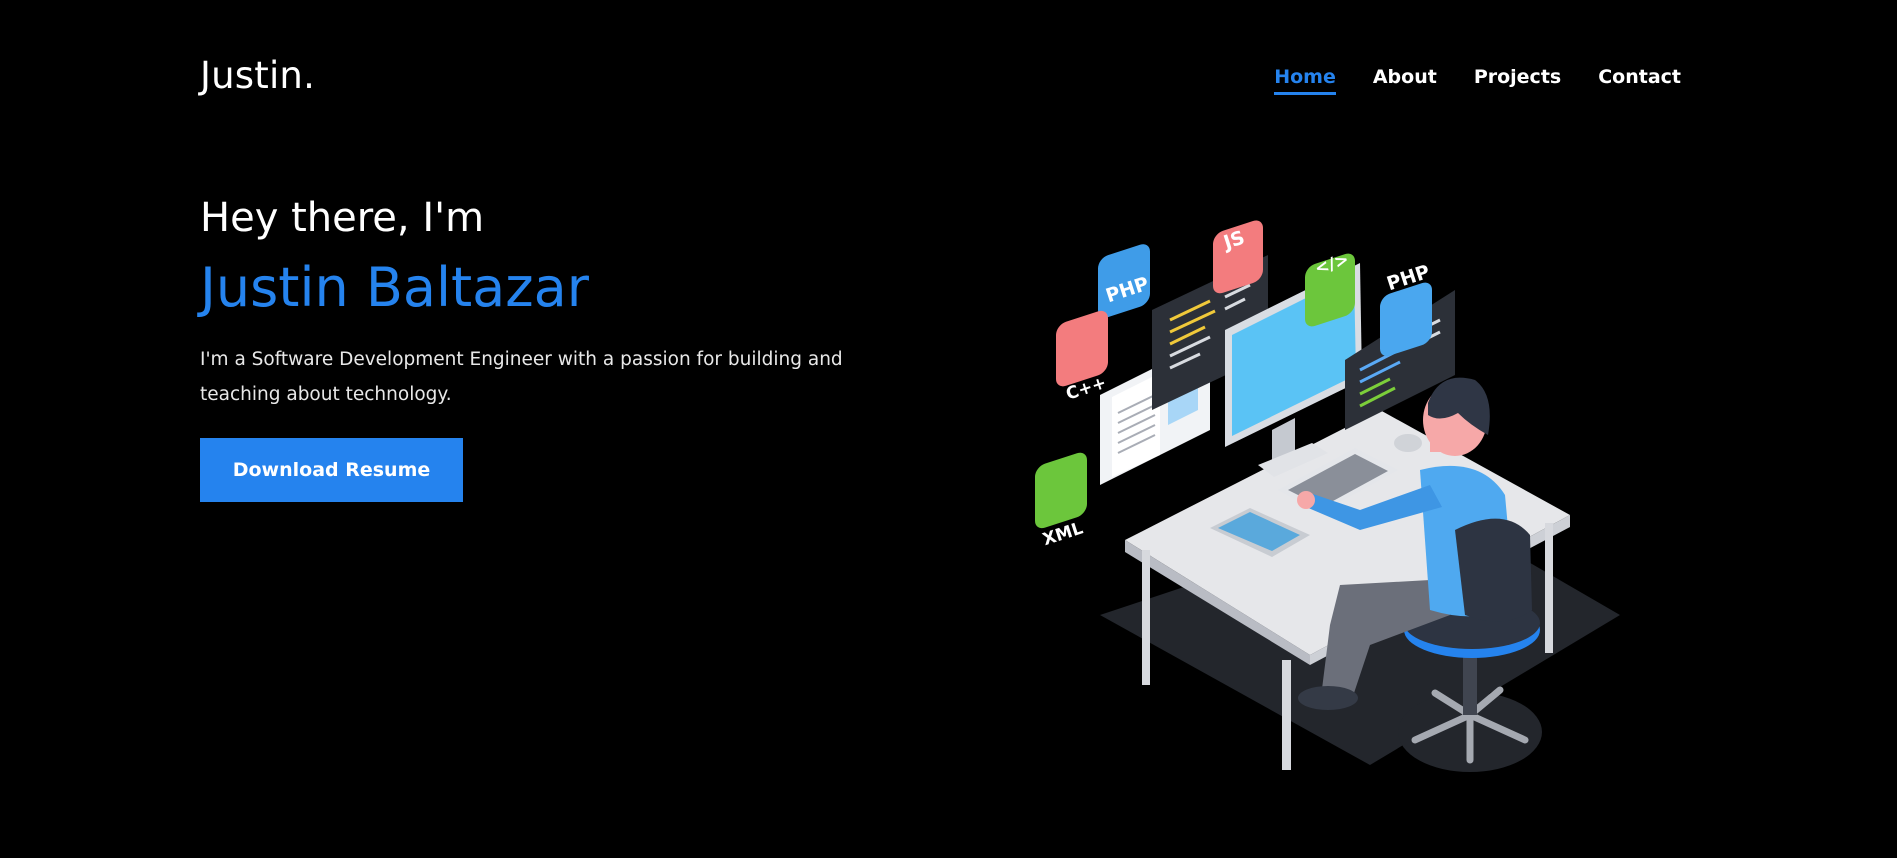 This screenshot has width=1897, height=858. What do you see at coordinates (257, 75) in the screenshot?
I see `site-logo: Justin.` at bounding box center [257, 75].